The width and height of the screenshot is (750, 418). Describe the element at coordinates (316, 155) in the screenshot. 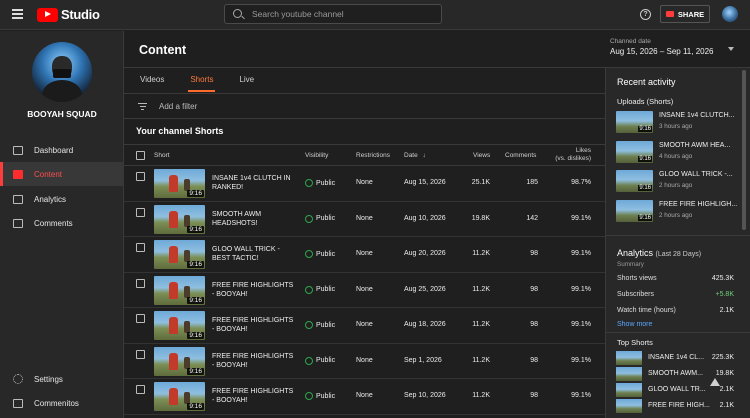

I see `column-header-visibility: Visibility` at that location.